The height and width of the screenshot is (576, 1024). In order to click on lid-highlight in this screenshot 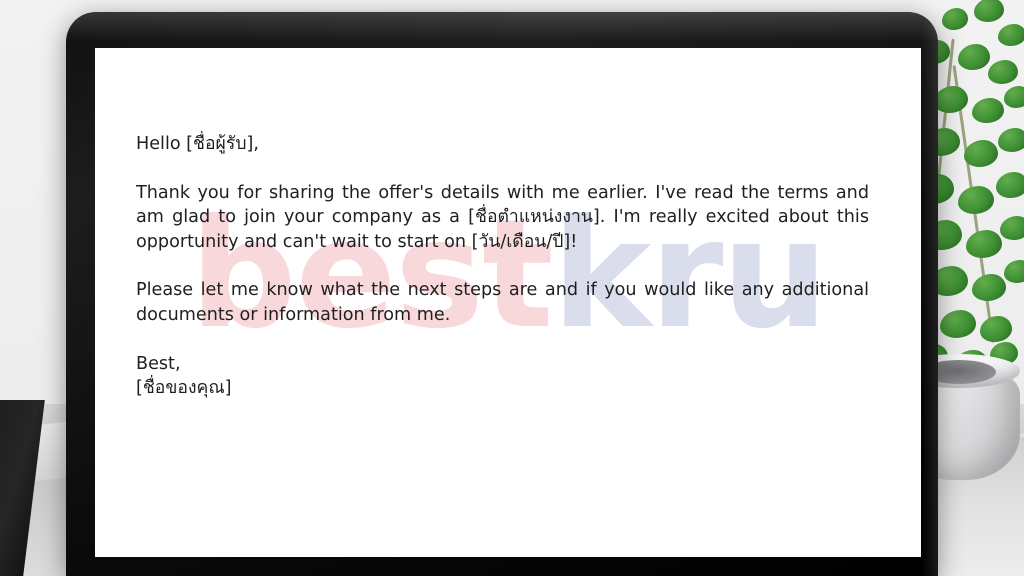, I will do `click(502, 27)`.